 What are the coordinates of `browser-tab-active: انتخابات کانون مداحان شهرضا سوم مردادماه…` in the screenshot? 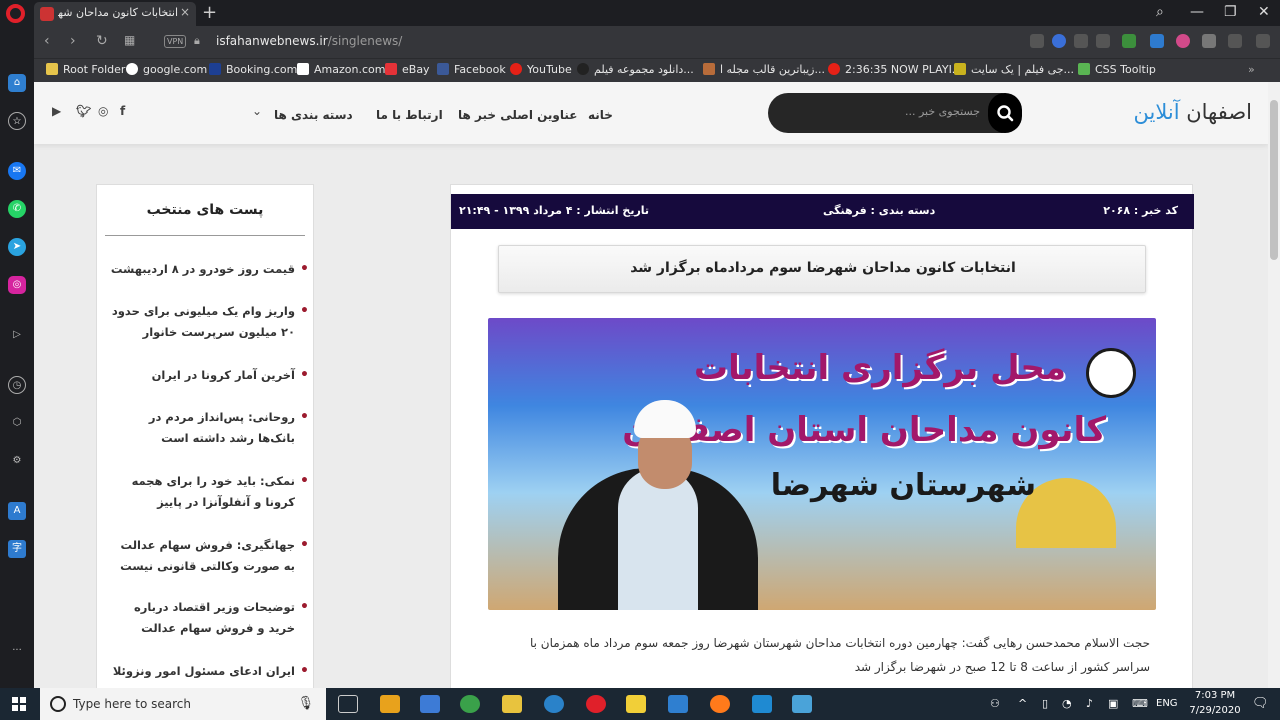 It's located at (115, 14).